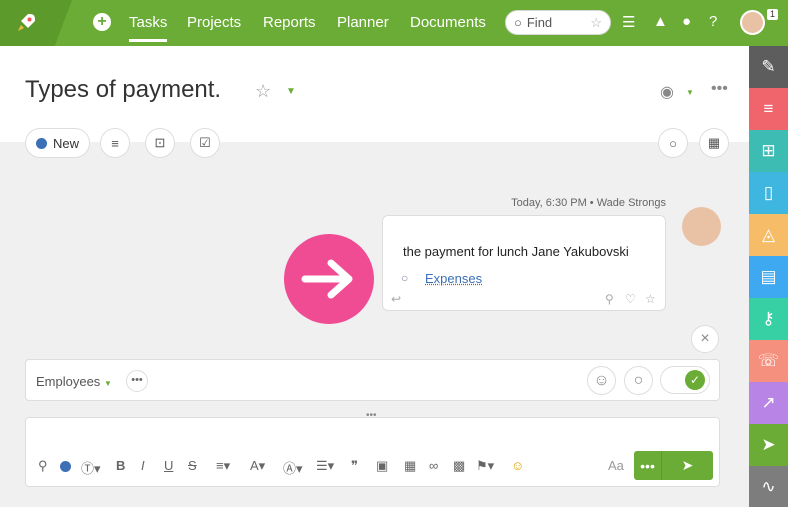 The height and width of the screenshot is (507, 788). I want to click on eye-icon: ◉, so click(667, 92).